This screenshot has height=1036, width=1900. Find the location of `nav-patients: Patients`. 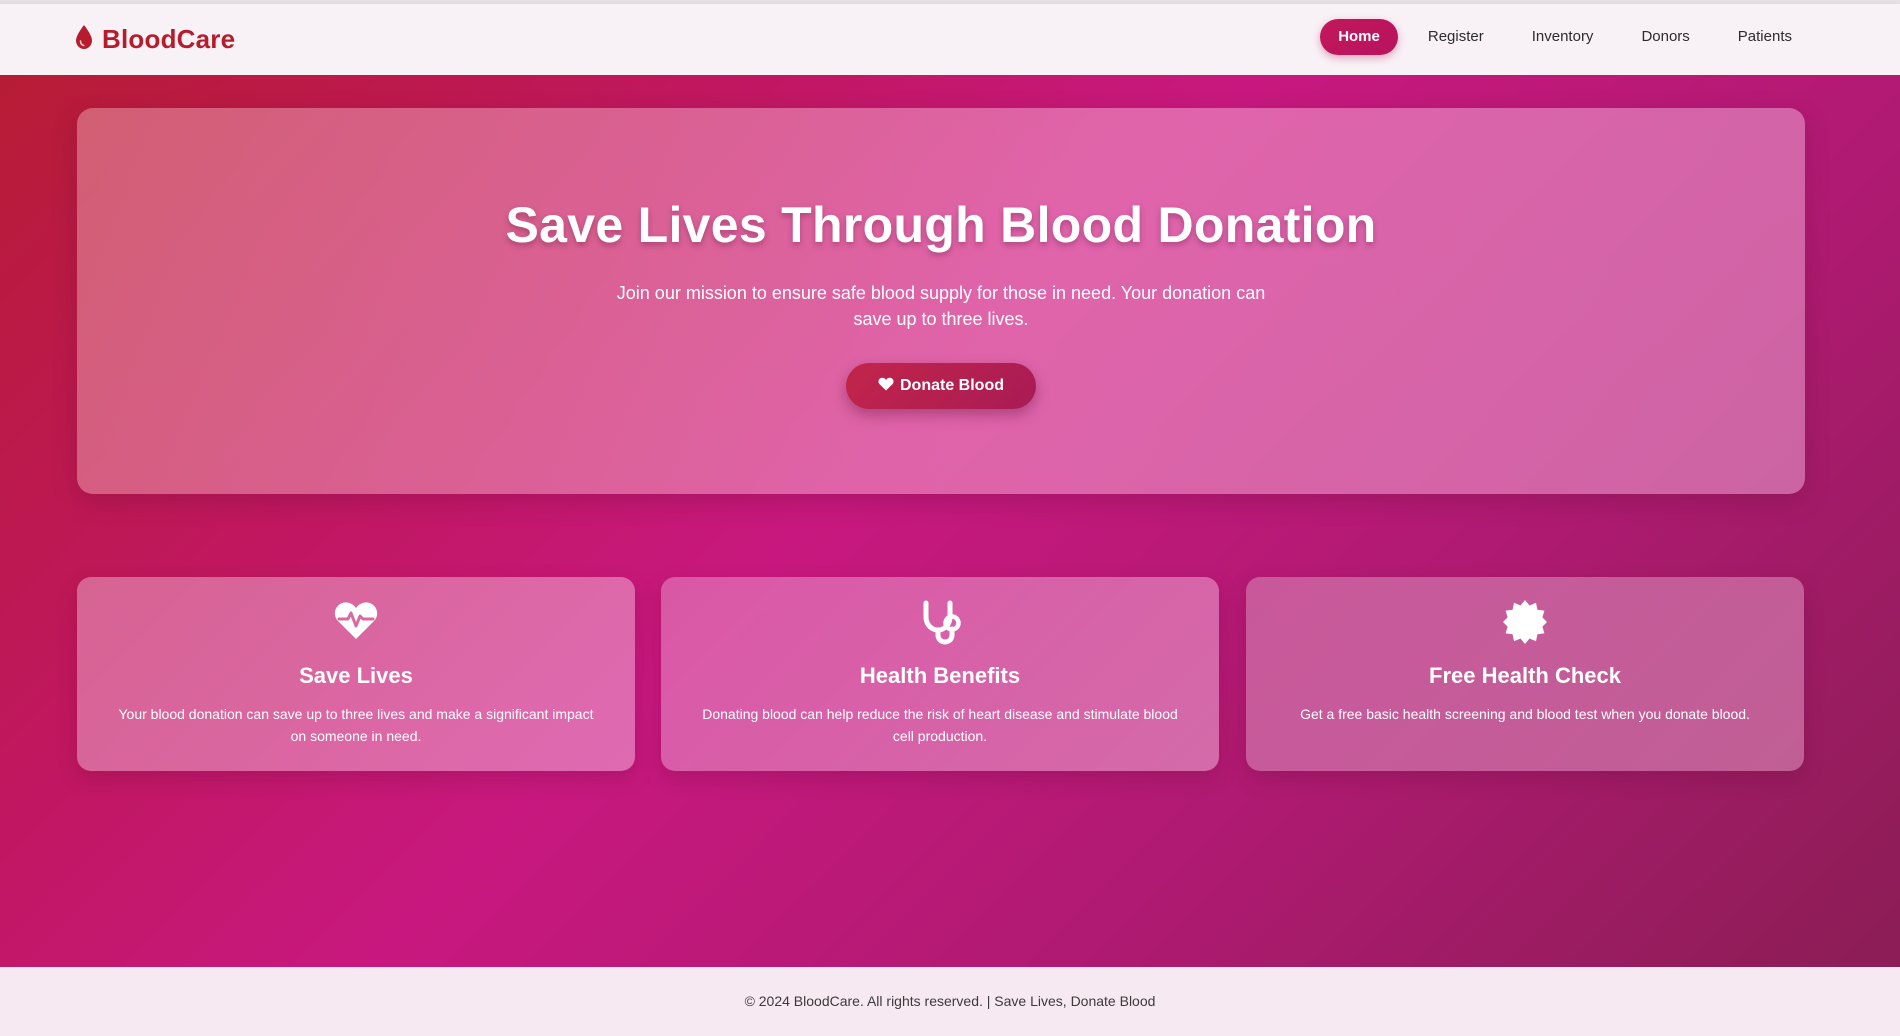

nav-patients: Patients is located at coordinates (1765, 37).